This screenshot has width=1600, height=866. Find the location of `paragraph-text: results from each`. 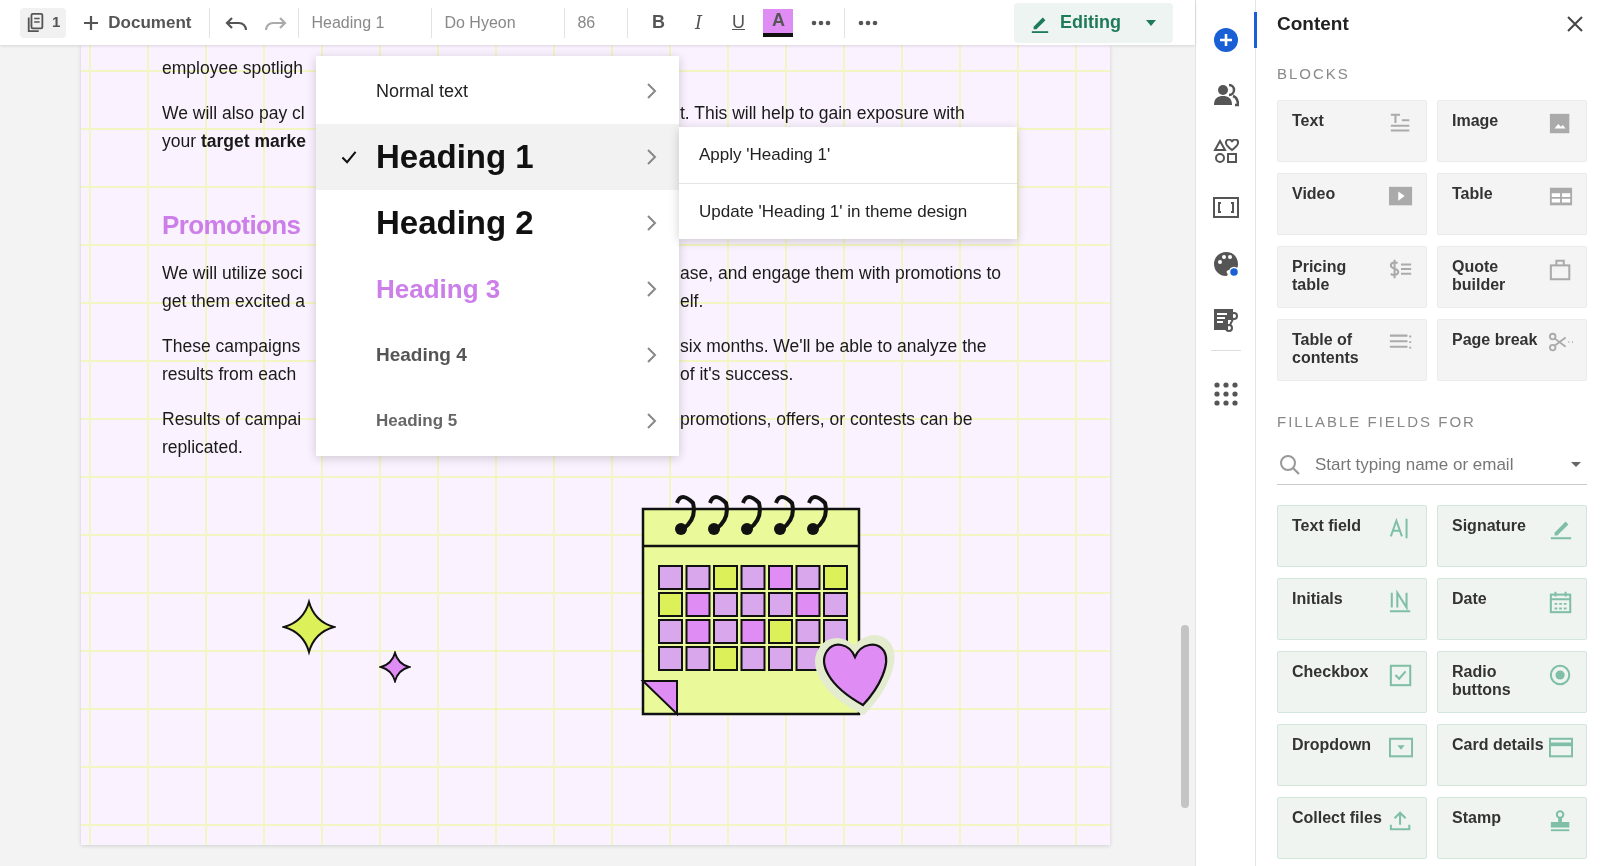

paragraph-text: results from each is located at coordinates (229, 373).